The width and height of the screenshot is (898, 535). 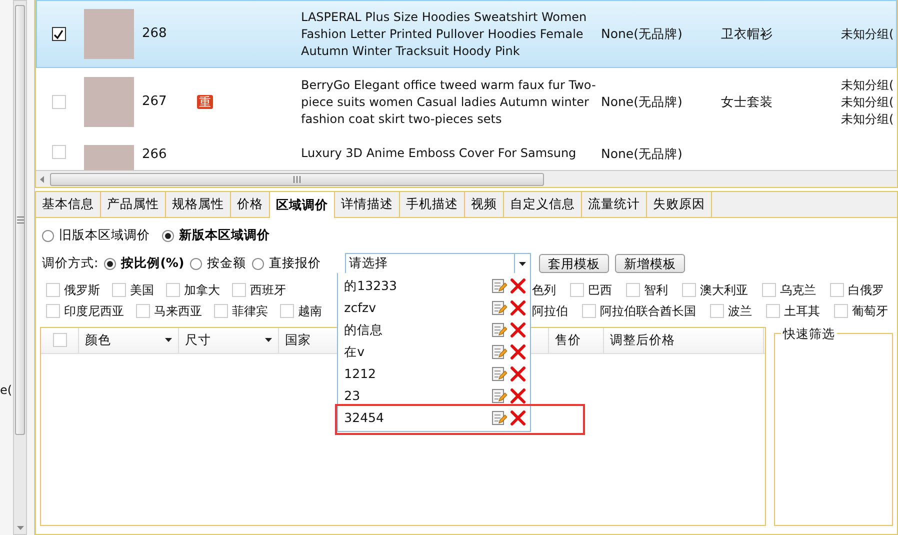 What do you see at coordinates (133, 204) in the screenshot?
I see `tab: 产品属性` at bounding box center [133, 204].